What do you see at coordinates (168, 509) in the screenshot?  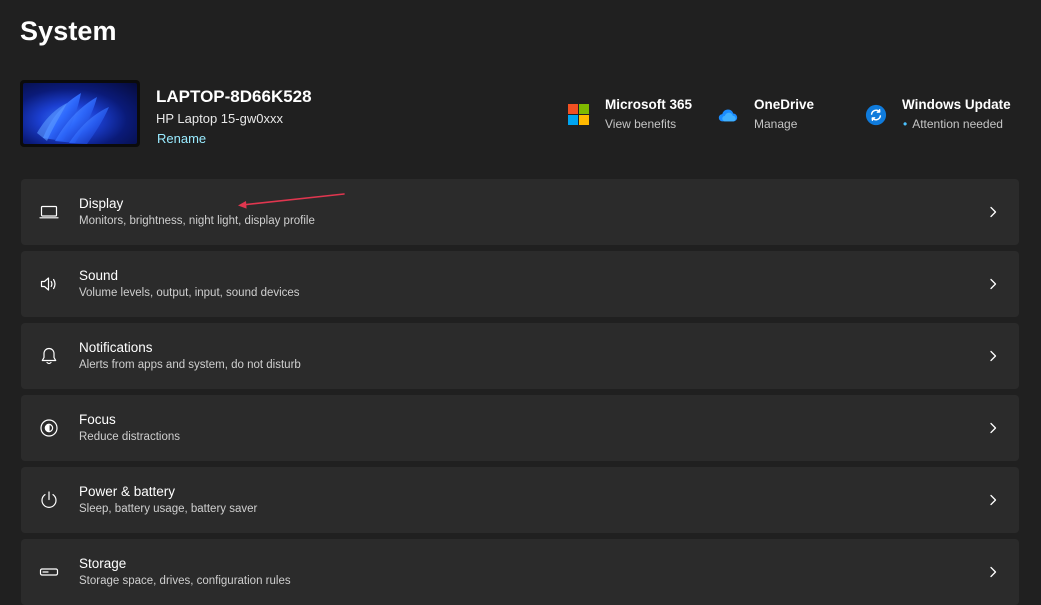 I see `settings-item-description: Sleep, battery usage, battery saver` at bounding box center [168, 509].